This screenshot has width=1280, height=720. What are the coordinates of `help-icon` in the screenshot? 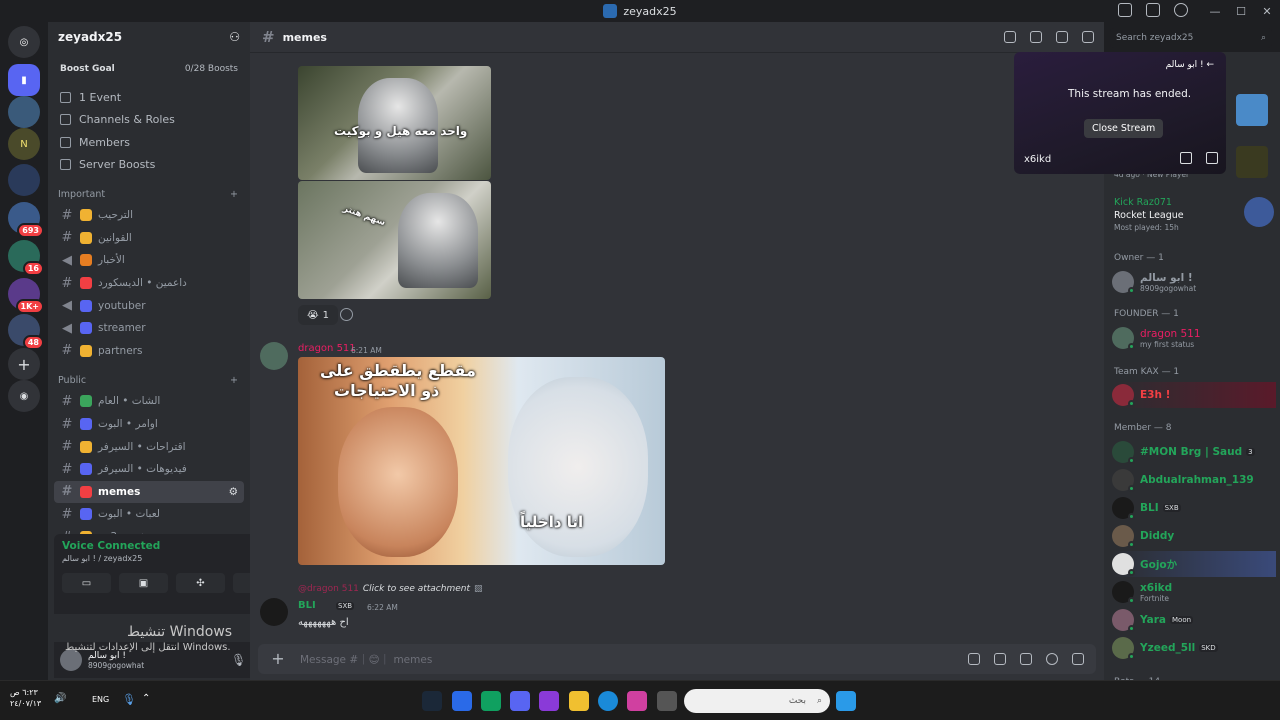 It's located at (1181, 10).